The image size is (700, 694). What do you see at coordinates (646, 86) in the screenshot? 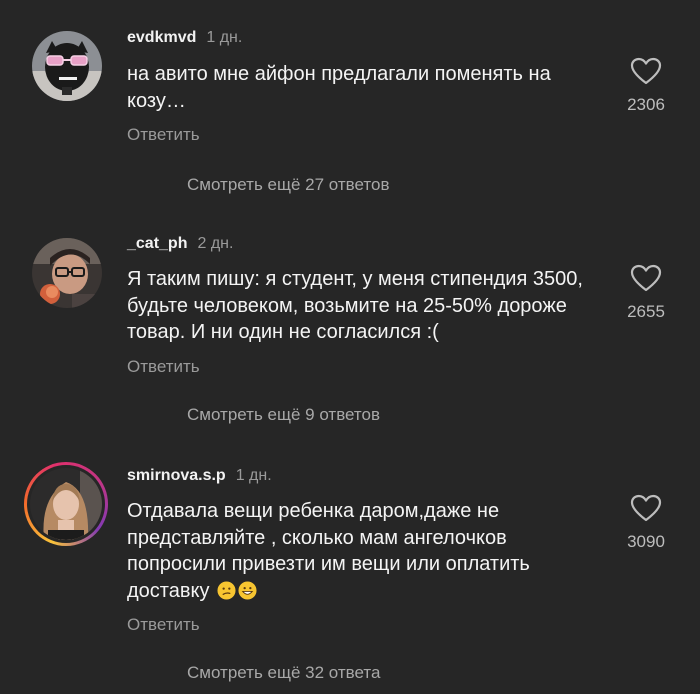
I see `like-control: 2306` at bounding box center [646, 86].